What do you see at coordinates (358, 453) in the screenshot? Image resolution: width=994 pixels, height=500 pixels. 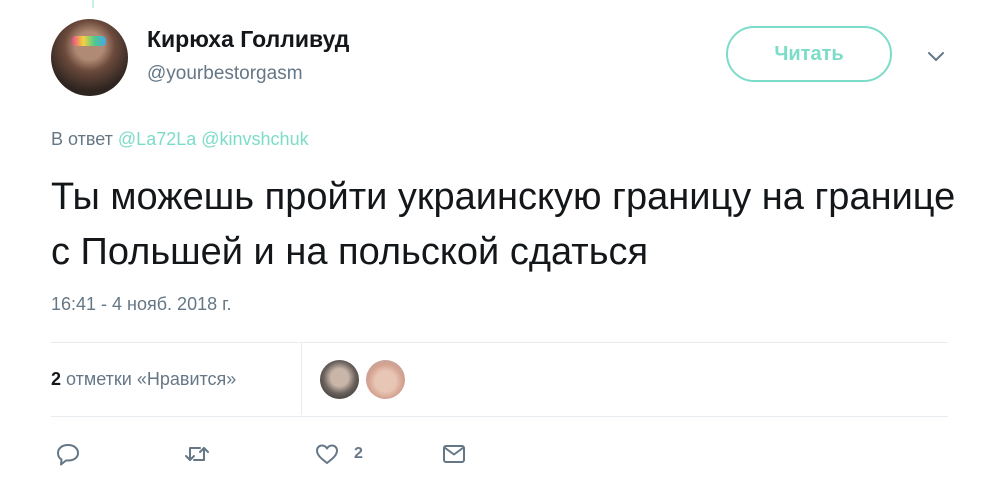 I see `like-count: 2` at bounding box center [358, 453].